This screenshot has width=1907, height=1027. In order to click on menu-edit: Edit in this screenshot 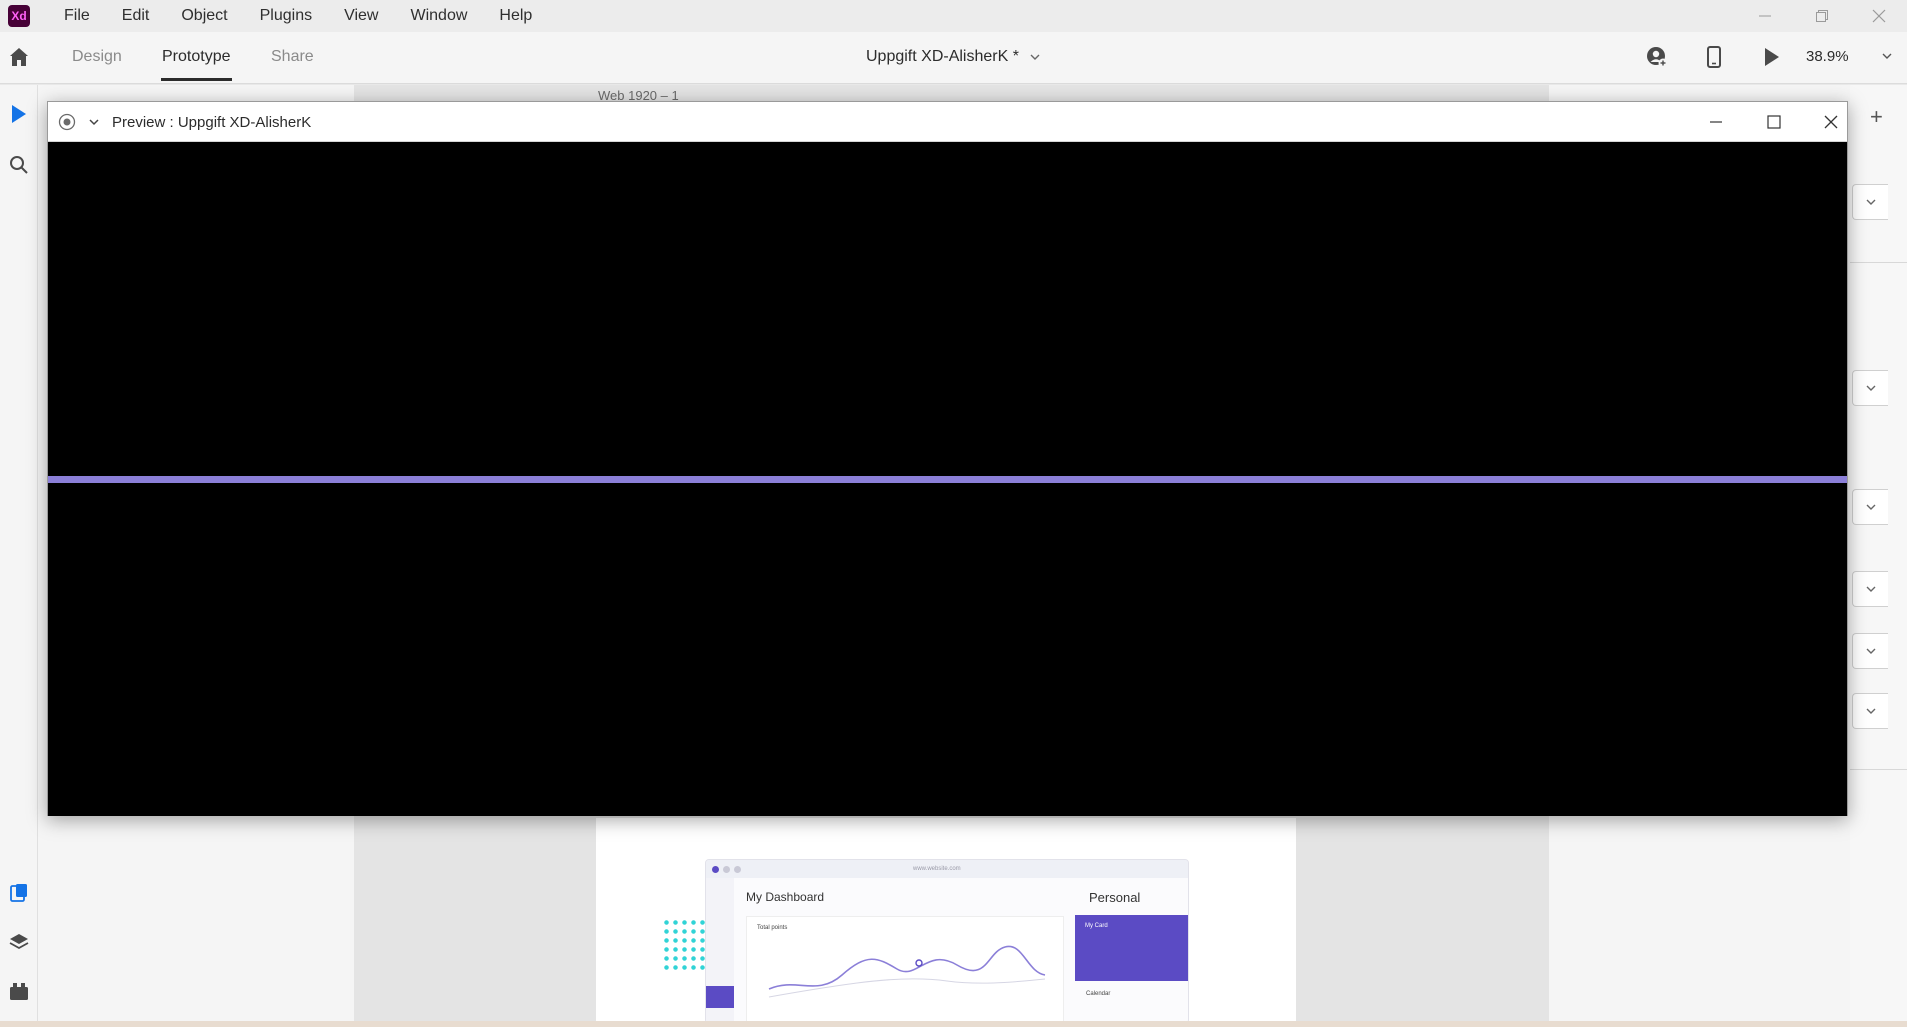, I will do `click(136, 16)`.